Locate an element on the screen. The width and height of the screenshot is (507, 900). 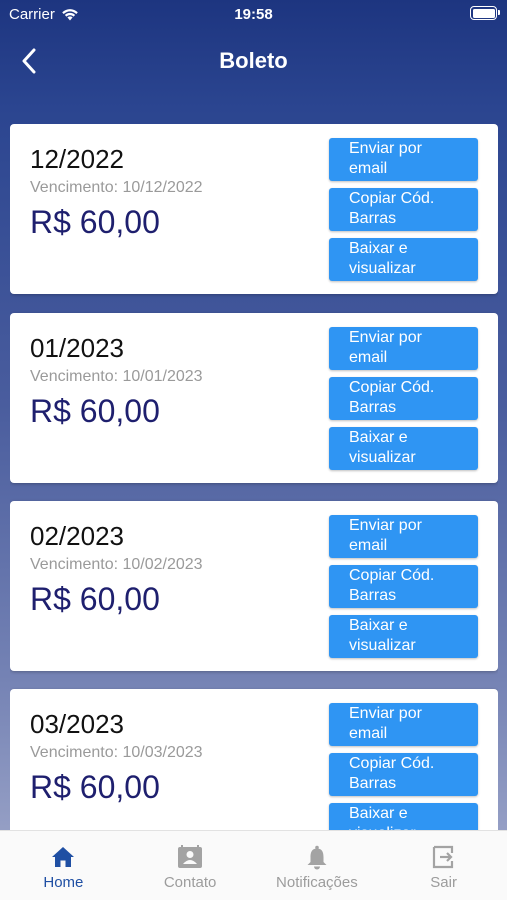
tab-home-label: Home is located at coordinates (63, 882).